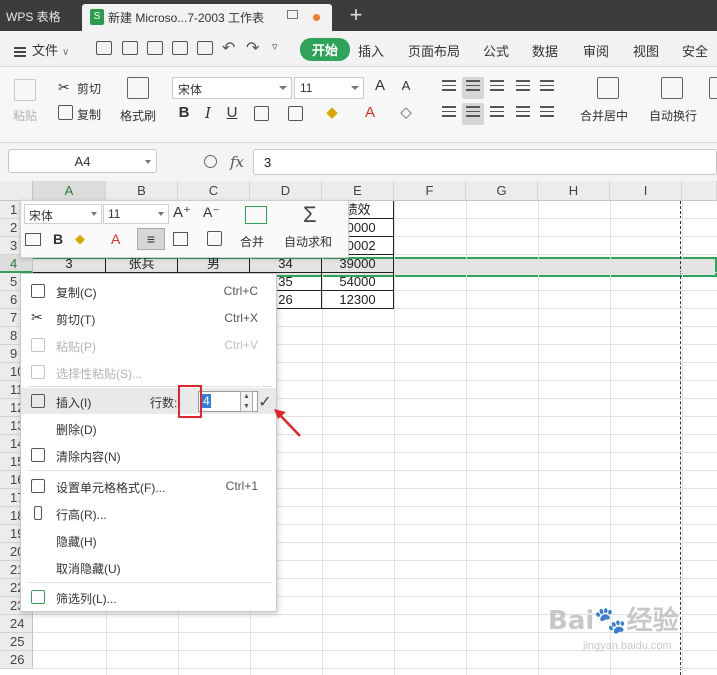  Describe the element at coordinates (148, 540) in the screenshot. I see `menu-item-hide: 隐藏(H)` at that location.